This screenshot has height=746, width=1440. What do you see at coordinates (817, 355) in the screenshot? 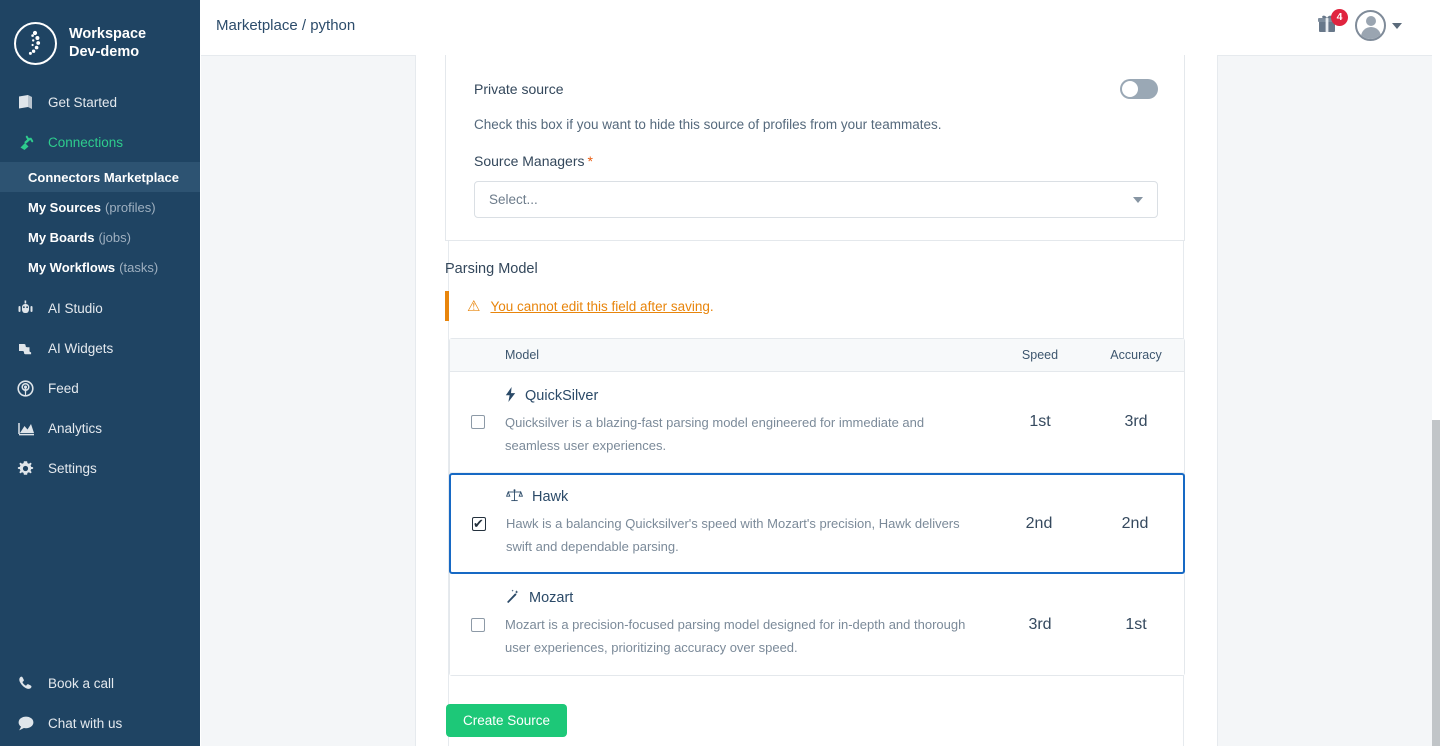
I see `table-header: Model Speed Accuracy` at bounding box center [817, 355].